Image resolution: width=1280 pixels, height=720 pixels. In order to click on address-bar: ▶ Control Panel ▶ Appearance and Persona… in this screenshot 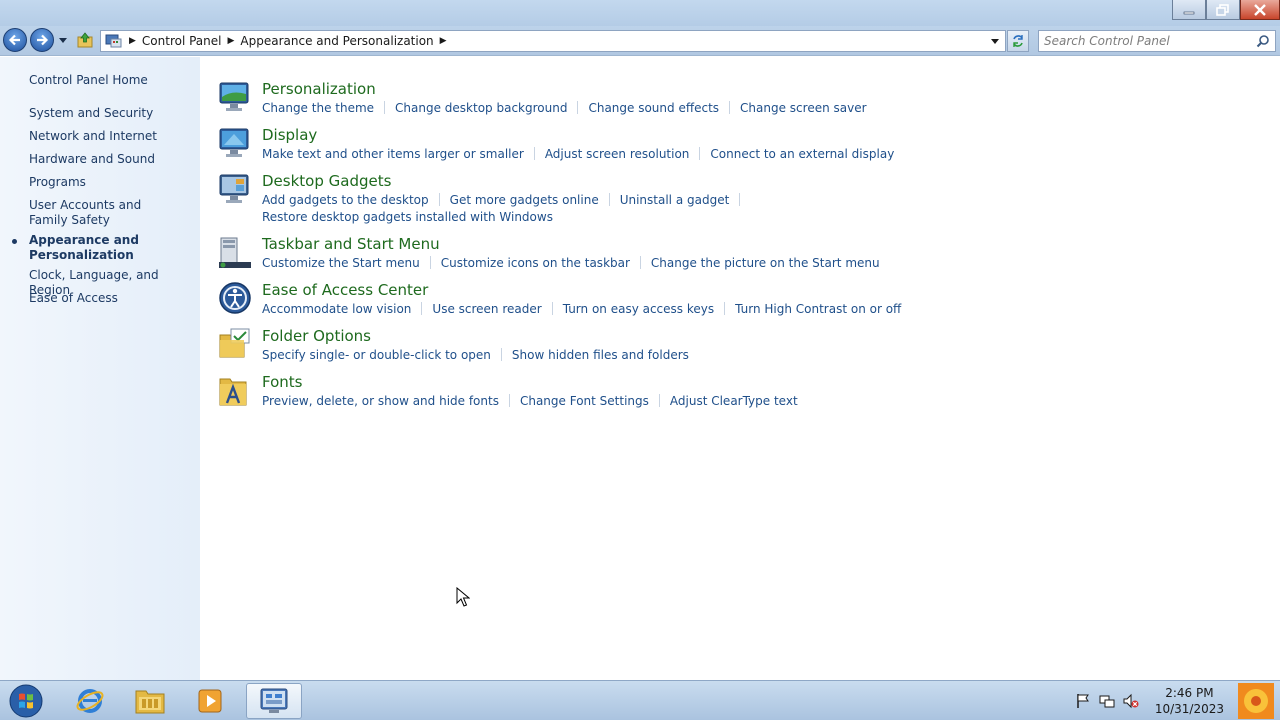, I will do `click(553, 41)`.